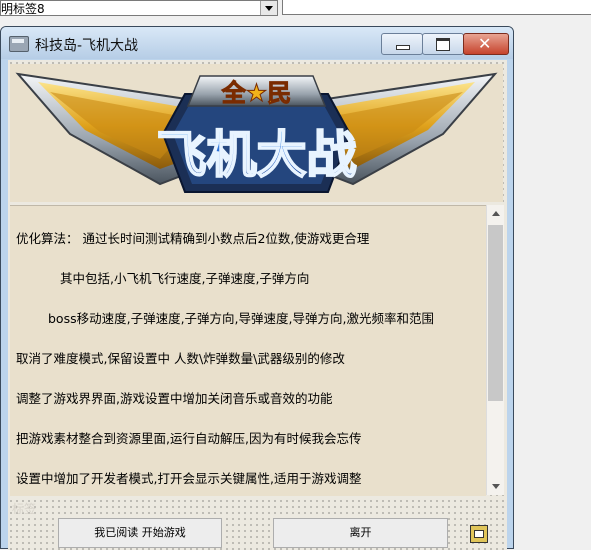 Image resolution: width=591 pixels, height=550 pixels. What do you see at coordinates (189, 478) in the screenshot?
I see `changelog-line: 设置中增加了开发者模式,打开会显示关键属性,适用于游戏调整` at bounding box center [189, 478].